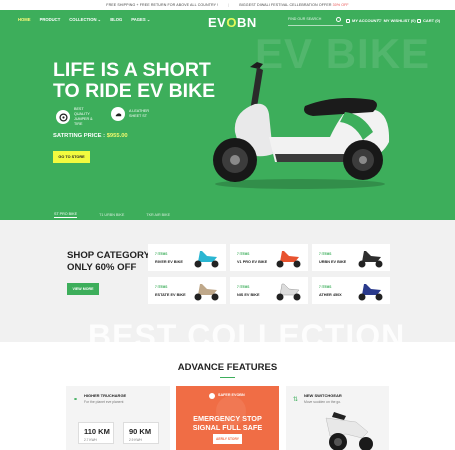 Image resolution: width=455 pixels, height=450 pixels. Describe the element at coordinates (269, 290) in the screenshot. I see `category-card: 7 ITEMS NIS EV BIKE` at that location.